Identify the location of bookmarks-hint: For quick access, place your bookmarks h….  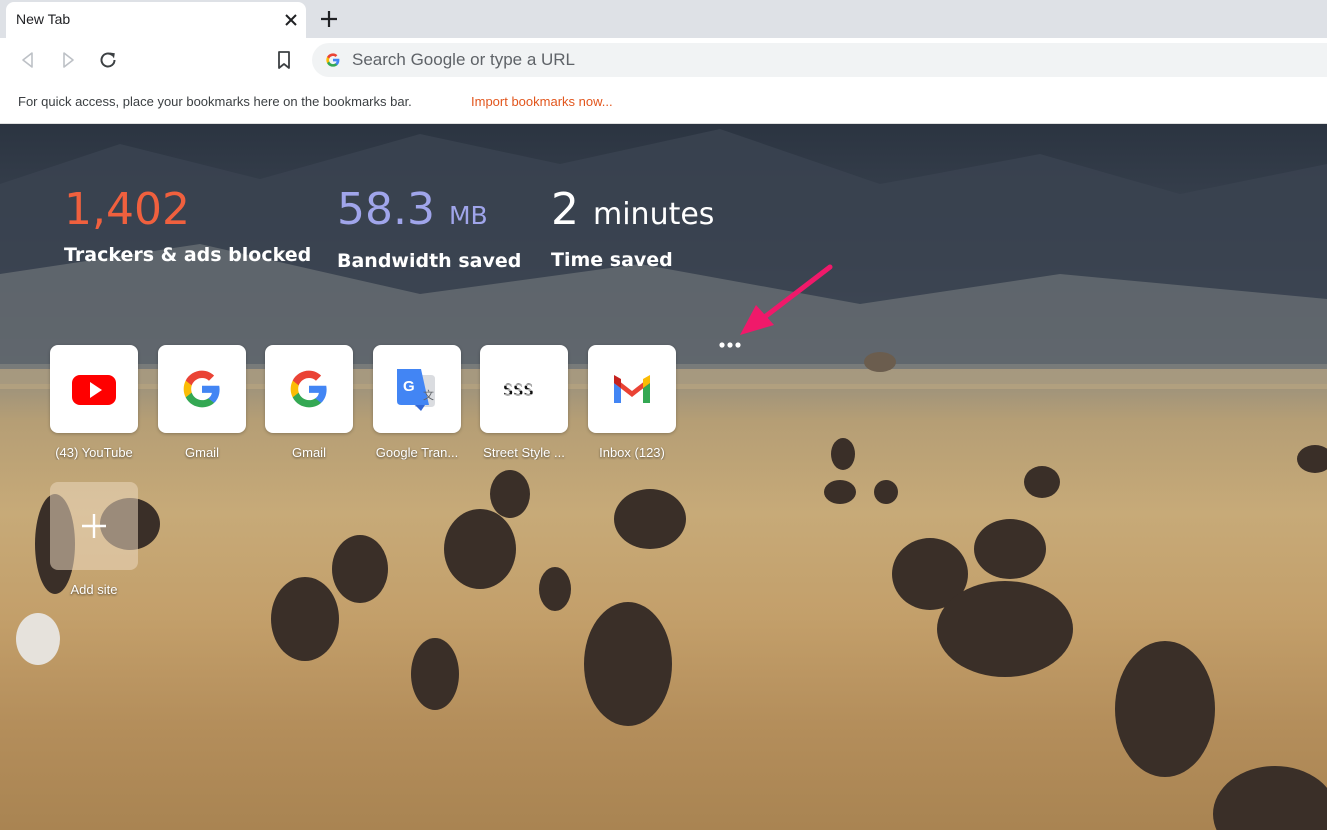
(215, 101).